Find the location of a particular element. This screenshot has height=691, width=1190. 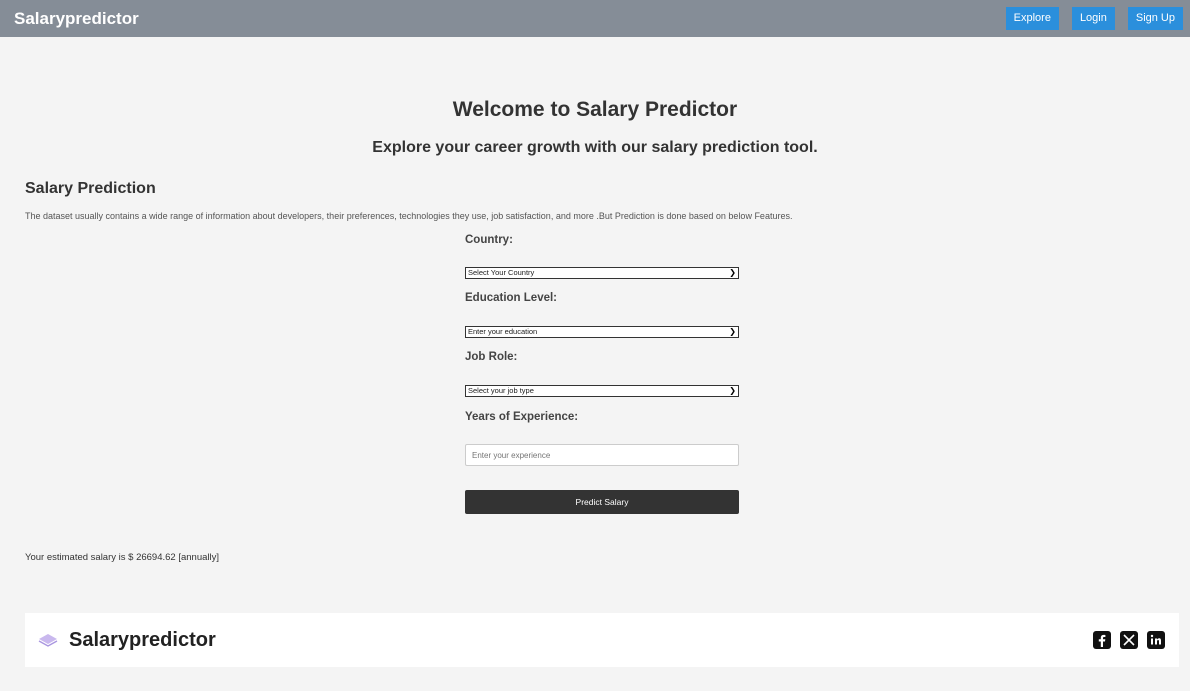

explore-button: Explore is located at coordinates (1032, 18).